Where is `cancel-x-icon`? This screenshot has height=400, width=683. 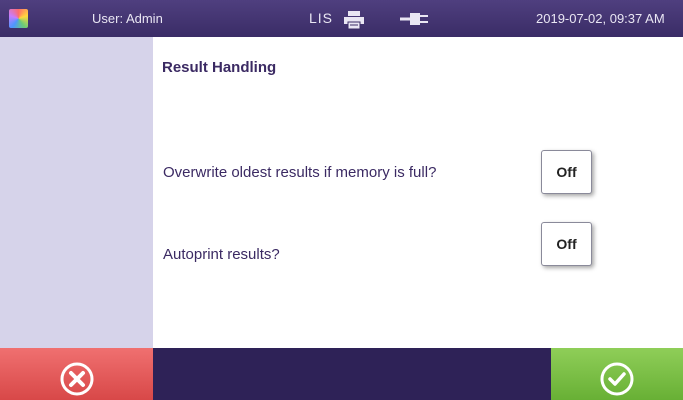 cancel-x-icon is located at coordinates (76, 379).